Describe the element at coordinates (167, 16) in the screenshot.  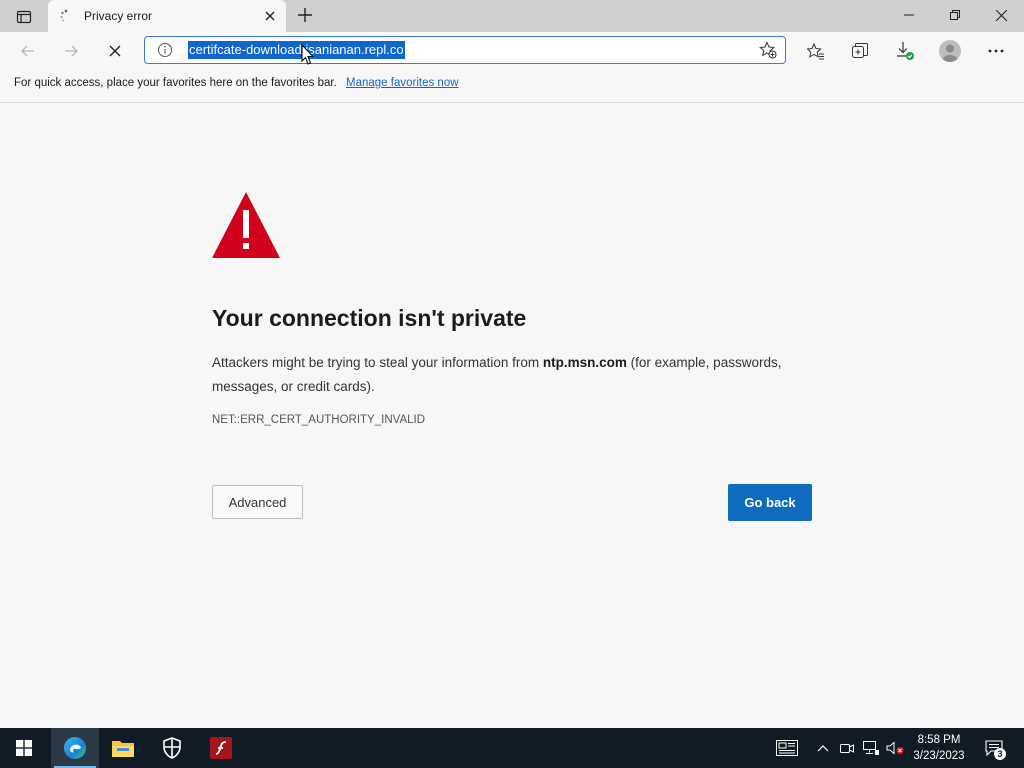
I see `tab-privacy-error: Privacy error` at that location.